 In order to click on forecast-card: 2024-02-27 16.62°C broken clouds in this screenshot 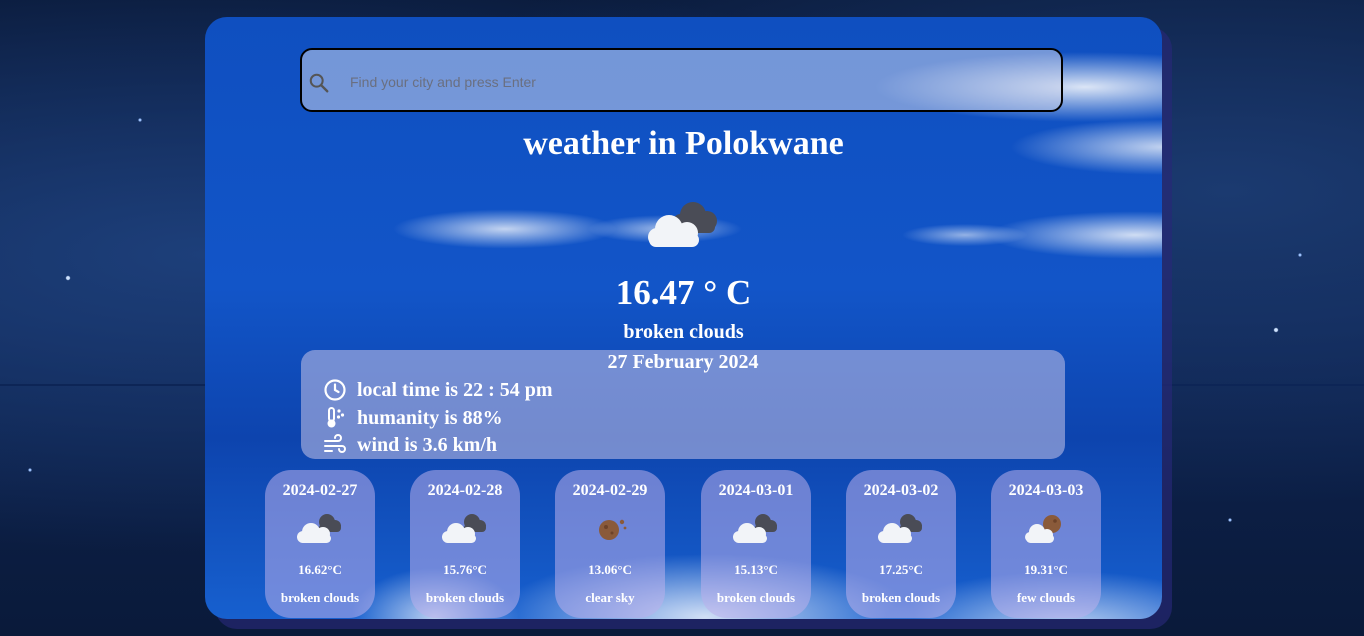, I will do `click(320, 544)`.